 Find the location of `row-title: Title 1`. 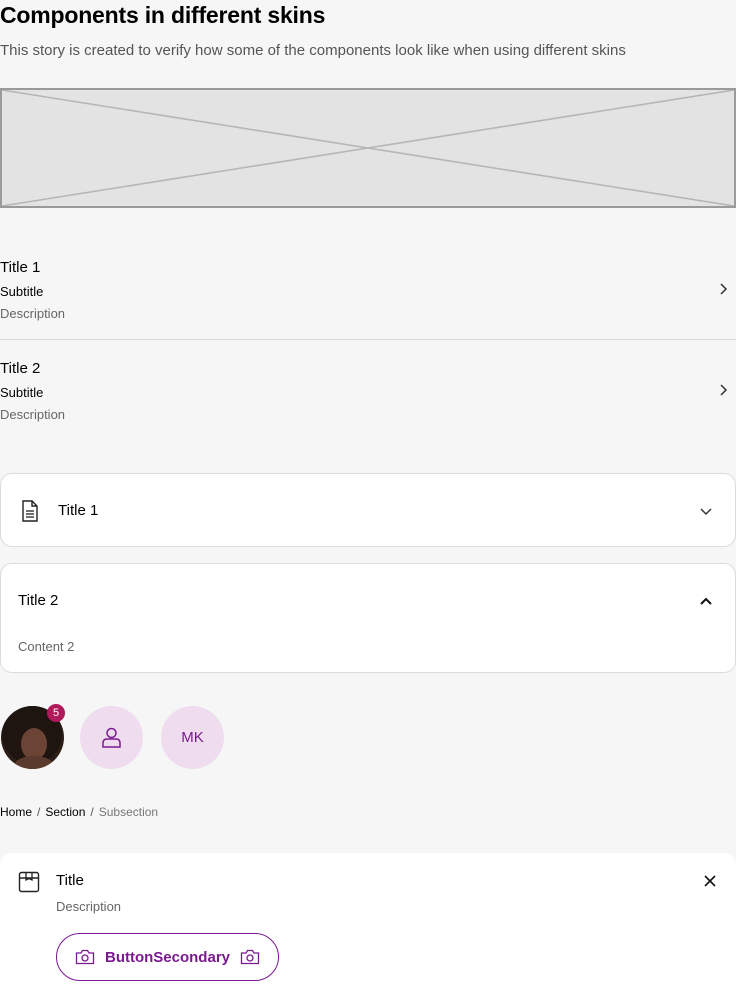

row-title: Title 1 is located at coordinates (20, 267).